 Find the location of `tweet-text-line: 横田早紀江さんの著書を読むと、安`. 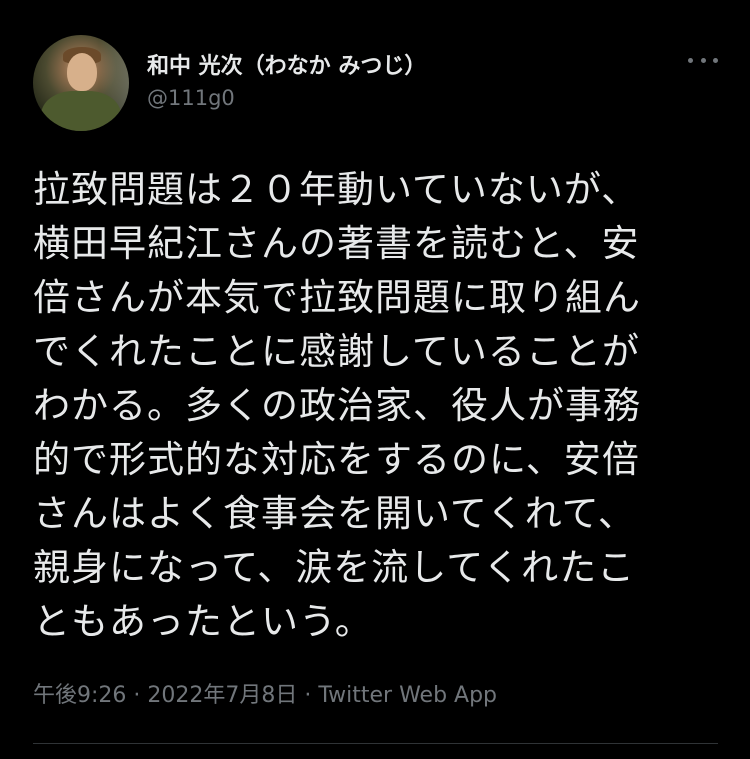

tweet-text-line: 横田早紀江さんの著書を読むと、安 is located at coordinates (336, 243).